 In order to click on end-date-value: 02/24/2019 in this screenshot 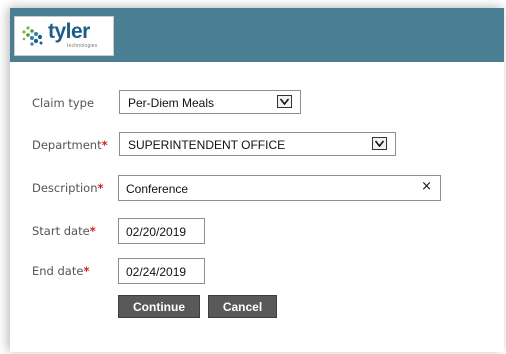, I will do `click(156, 272)`.